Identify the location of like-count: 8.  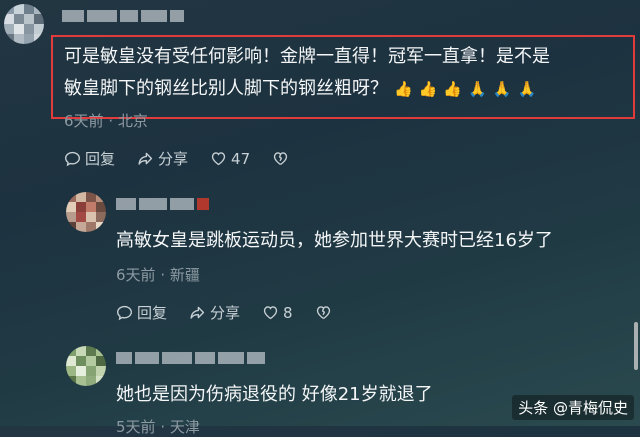
(288, 312).